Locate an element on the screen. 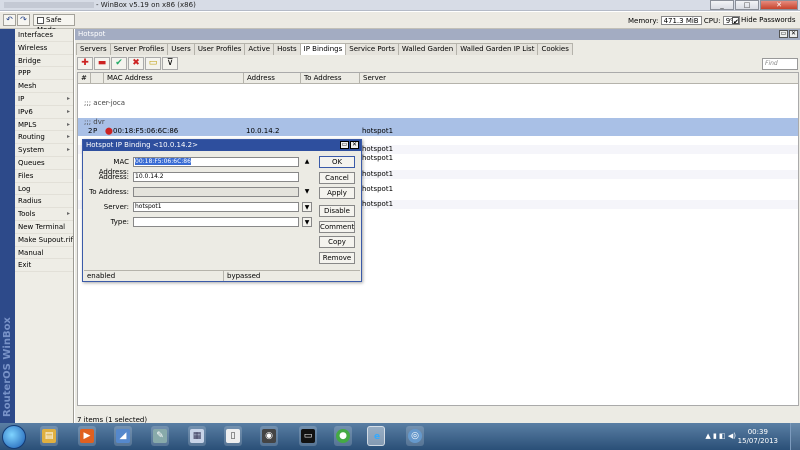 The image size is (800, 450). mac-address-field: 00:18:F5:06:6C:86 is located at coordinates (216, 162).